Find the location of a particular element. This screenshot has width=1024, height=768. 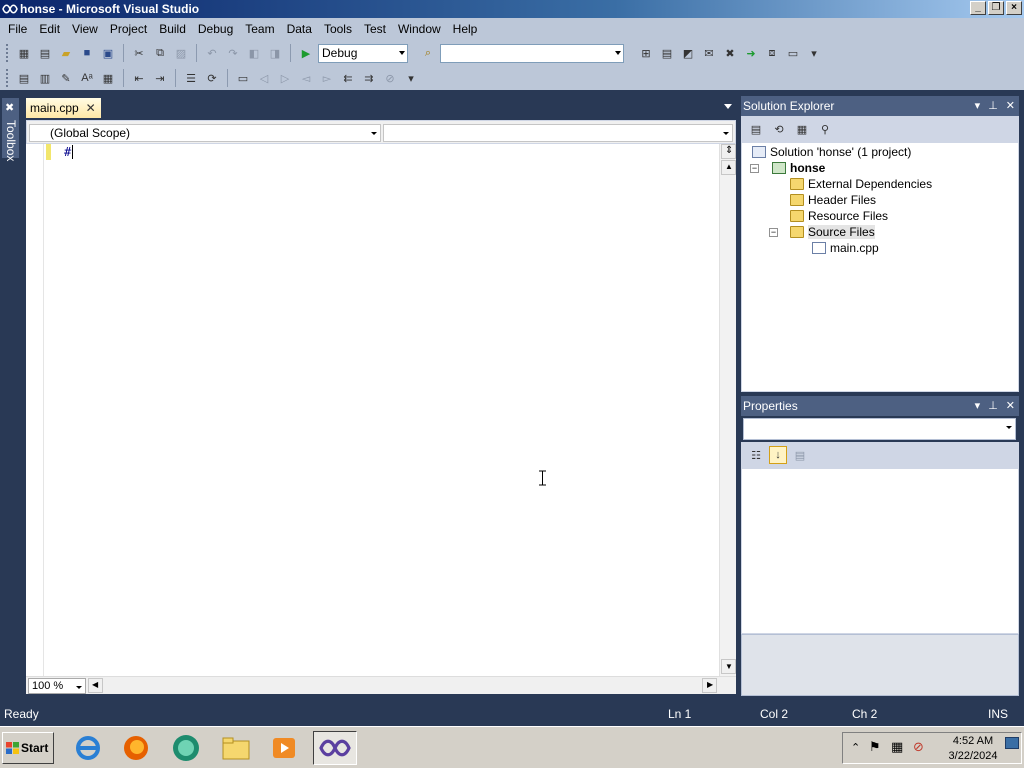

show-hidden-icons-icon: ⌃ is located at coordinates (855, 747).